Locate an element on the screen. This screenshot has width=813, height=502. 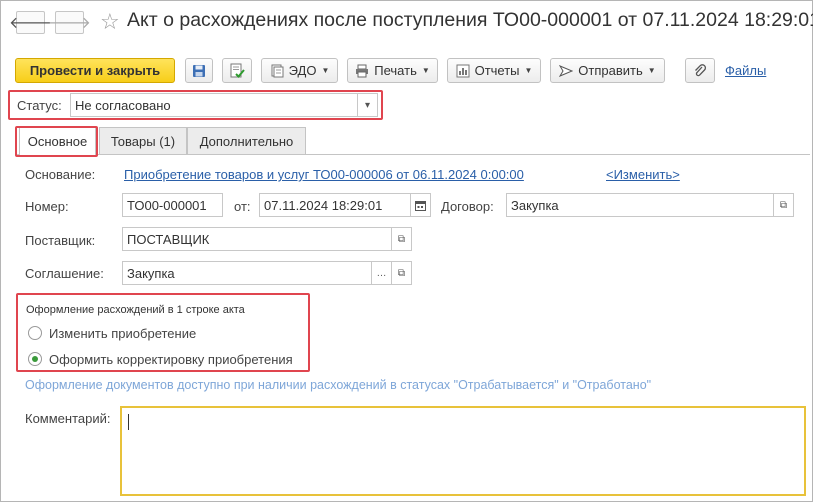
edo-icon is located at coordinates (277, 71).